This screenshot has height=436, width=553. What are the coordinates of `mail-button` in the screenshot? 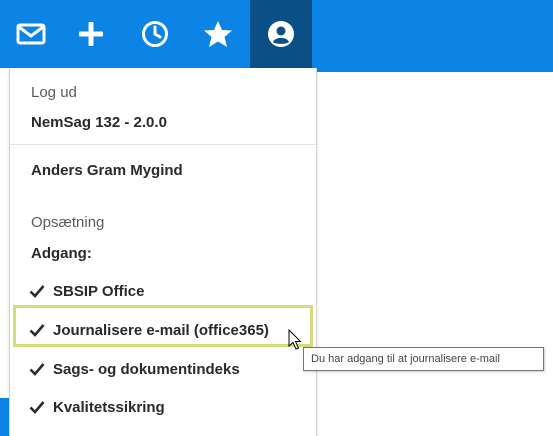 It's located at (31, 34).